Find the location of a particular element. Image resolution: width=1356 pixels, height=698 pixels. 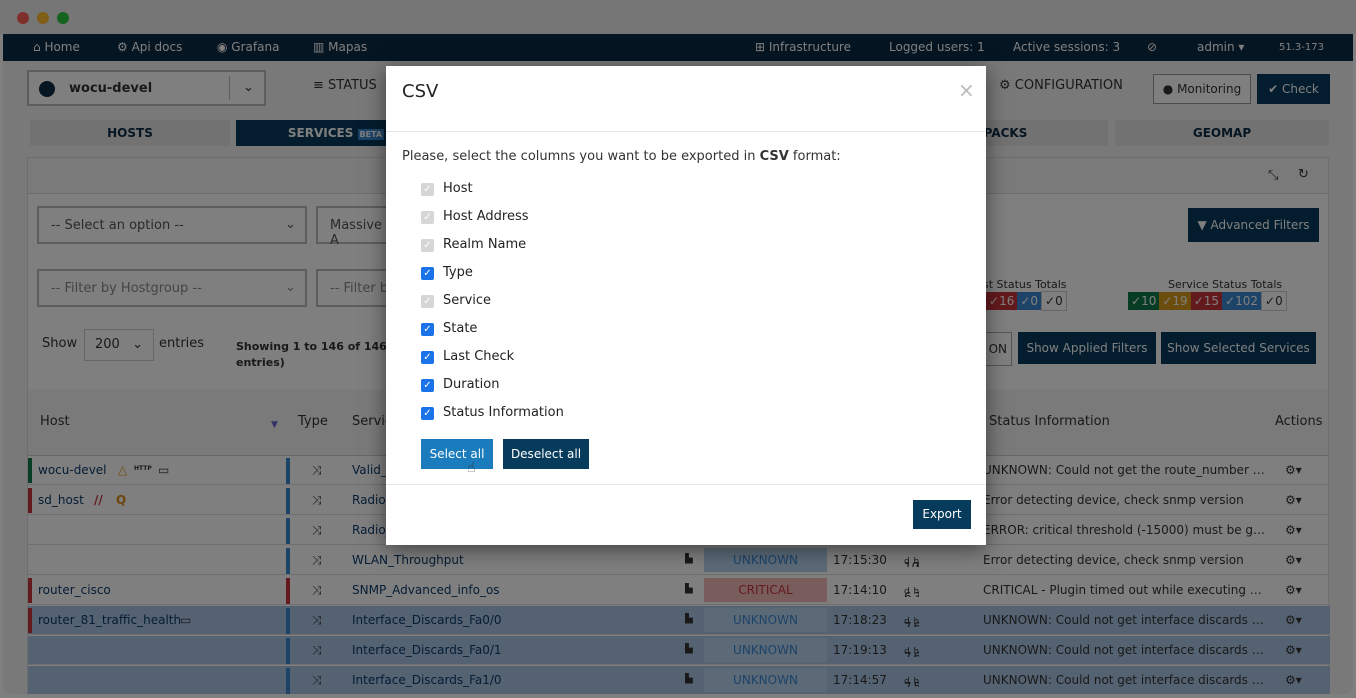

column-label: Host Address is located at coordinates (486, 216).